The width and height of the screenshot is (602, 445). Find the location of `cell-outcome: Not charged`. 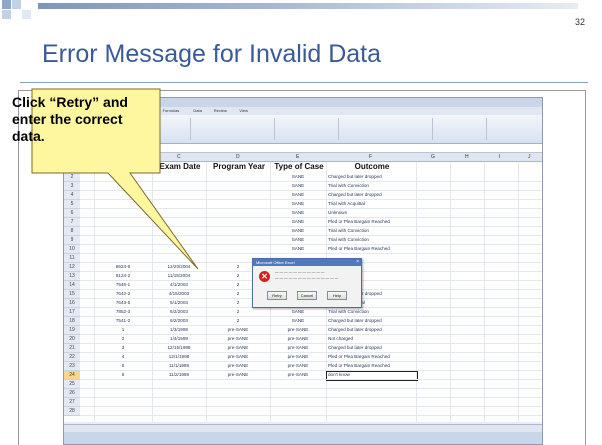

cell-outcome: Not charged is located at coordinates (371, 339).